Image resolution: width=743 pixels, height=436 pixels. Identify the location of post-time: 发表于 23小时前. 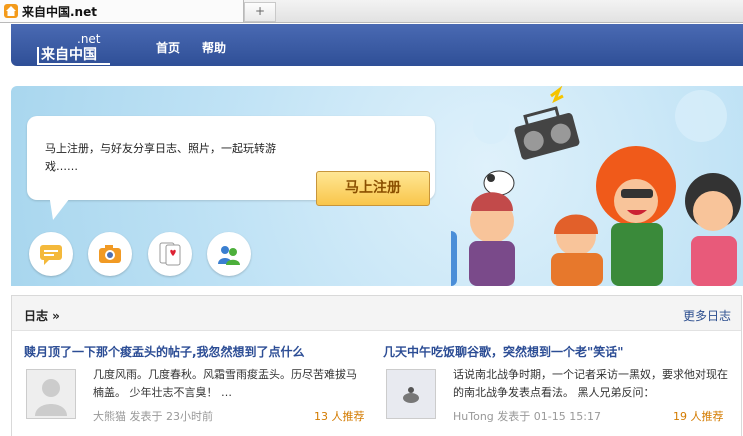
(171, 416).